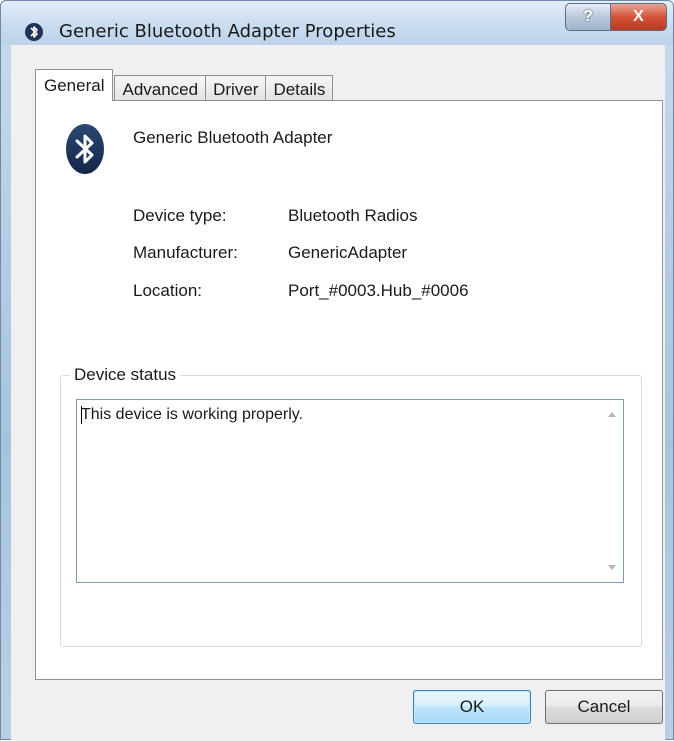 This screenshot has height=741, width=674. What do you see at coordinates (612, 414) in the screenshot?
I see `scroll-up-arrow-icon` at bounding box center [612, 414].